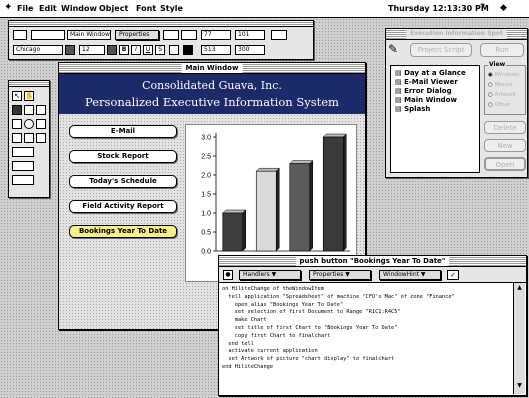 The image size is (529, 398). Describe the element at coordinates (333, 194) in the screenshot. I see `bar` at that location.